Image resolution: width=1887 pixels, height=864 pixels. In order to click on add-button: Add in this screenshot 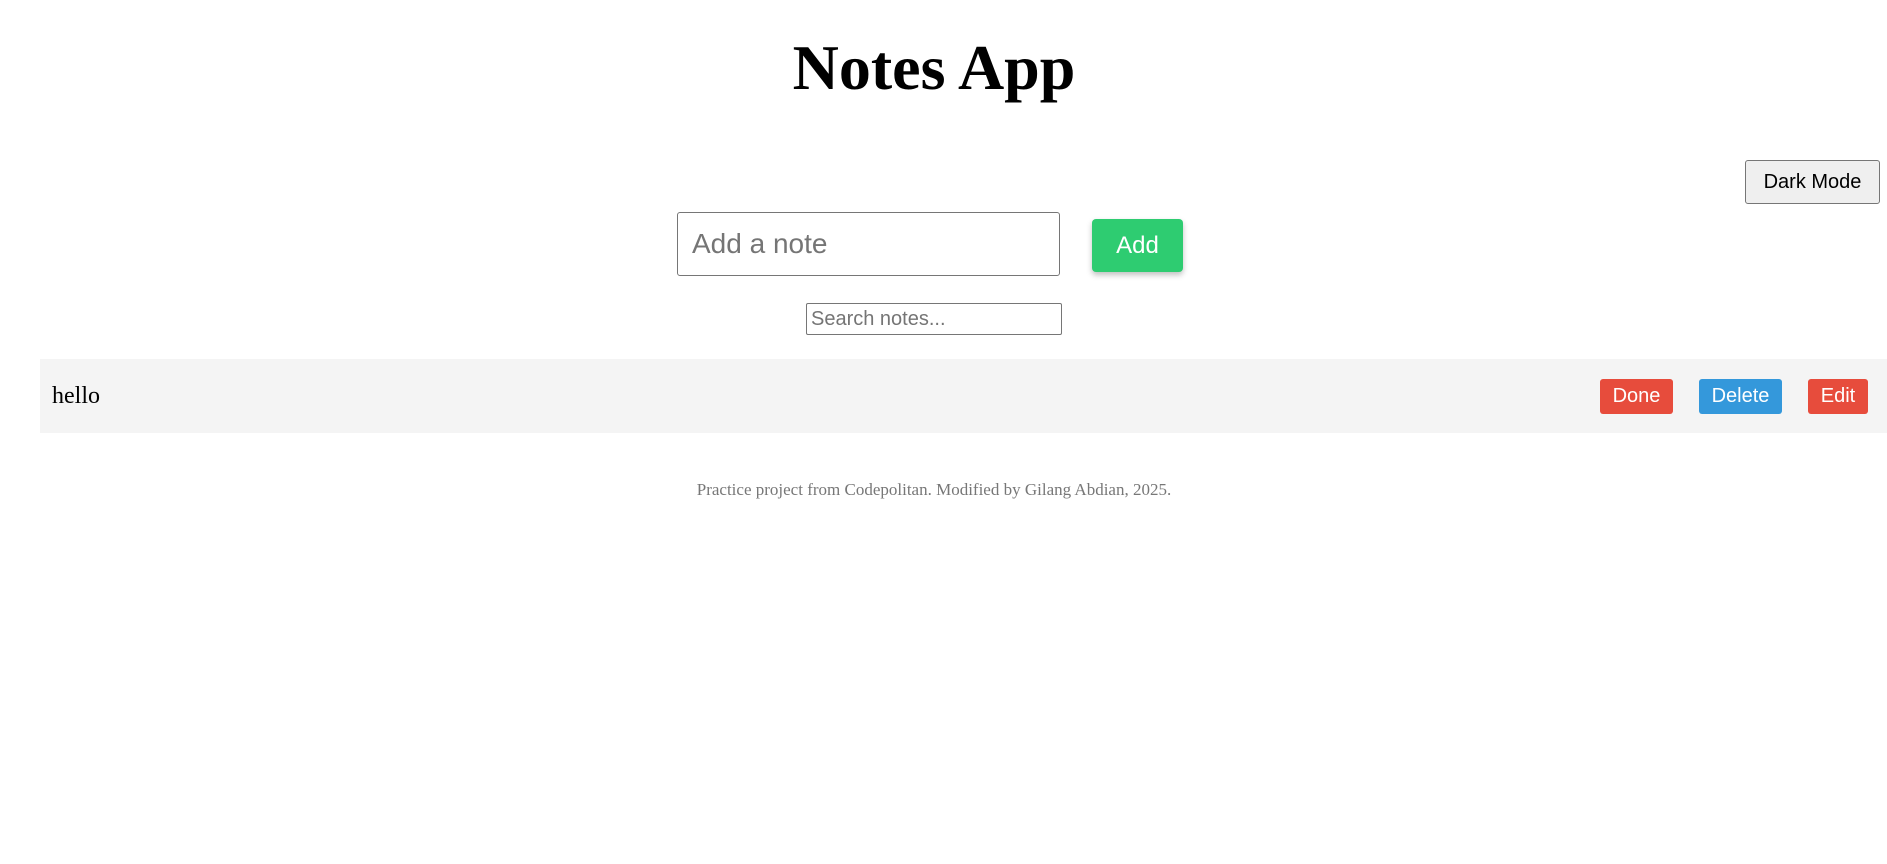, I will do `click(1137, 245)`.